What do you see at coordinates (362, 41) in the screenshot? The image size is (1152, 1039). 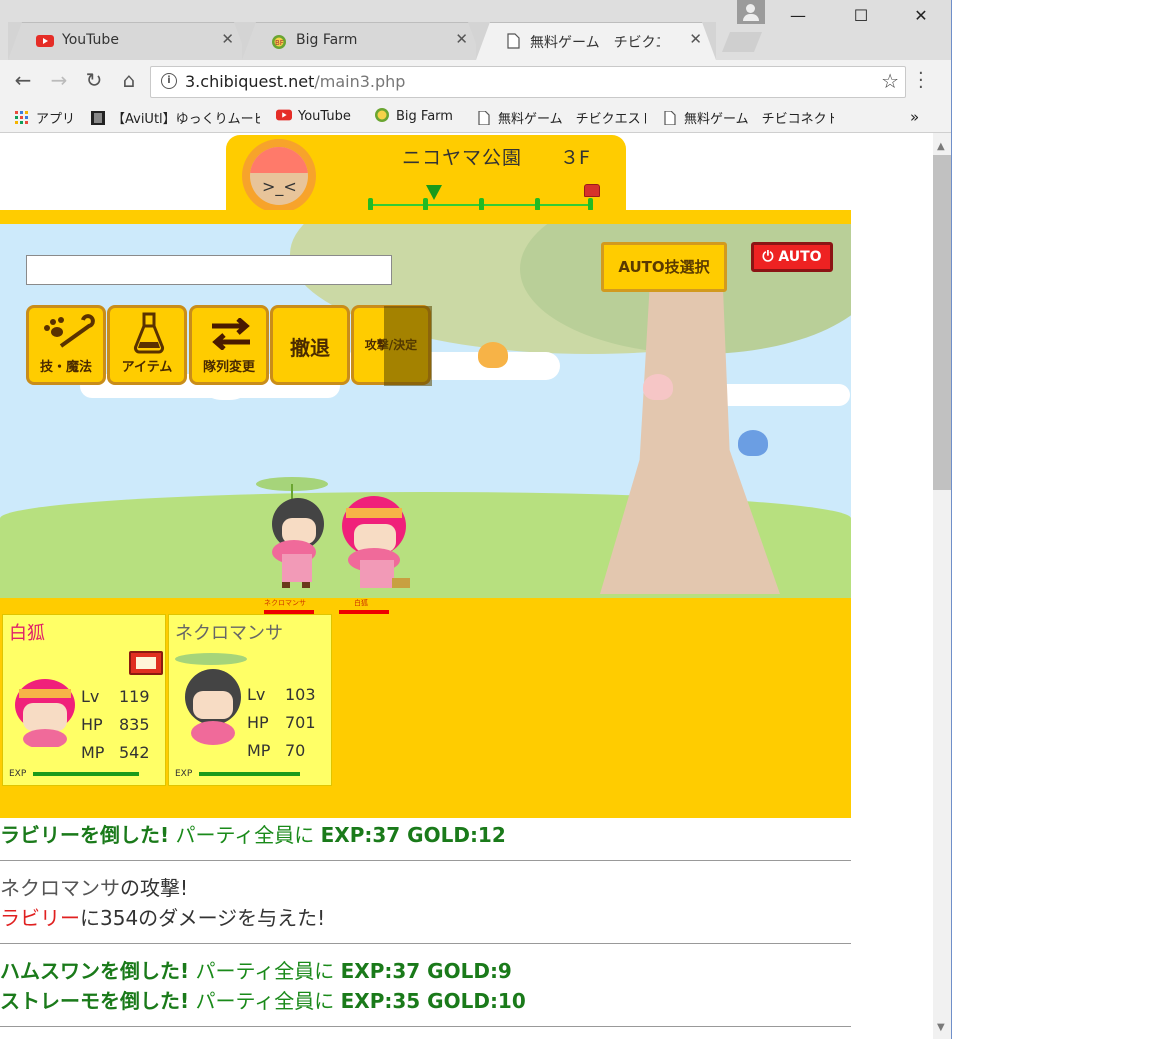 I see `tab-bigfarm: BF Big Farm ✕` at bounding box center [362, 41].